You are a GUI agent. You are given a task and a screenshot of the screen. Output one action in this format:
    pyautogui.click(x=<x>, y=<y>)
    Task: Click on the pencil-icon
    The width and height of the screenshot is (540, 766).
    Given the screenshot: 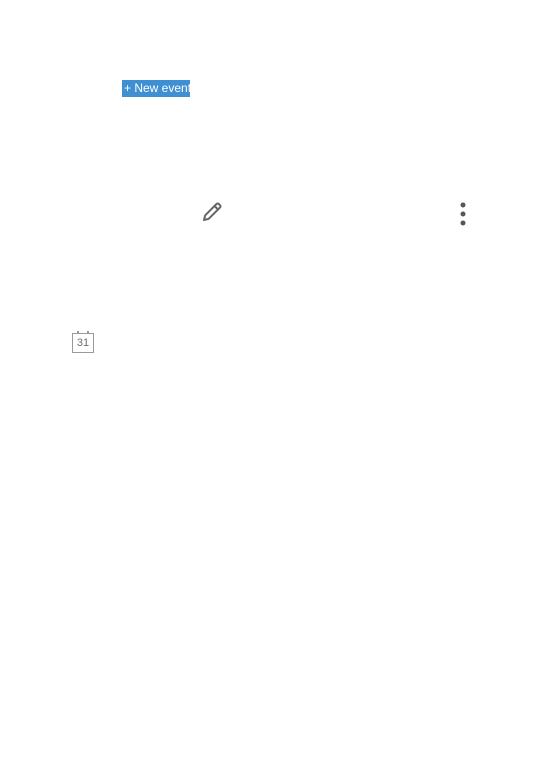 What is the action you would take?
    pyautogui.click(x=212, y=212)
    